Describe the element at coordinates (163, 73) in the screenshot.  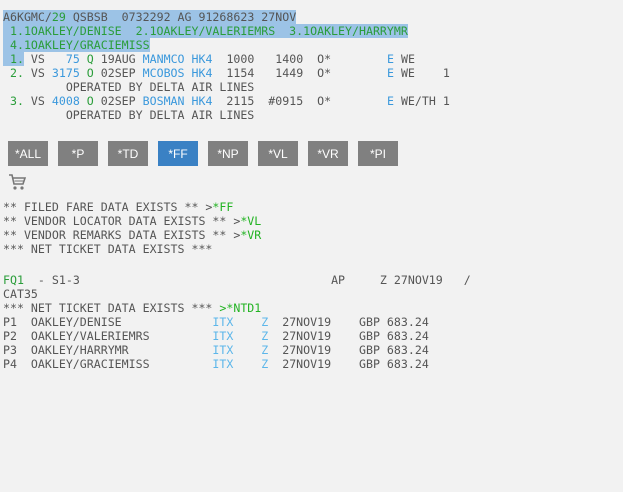
I see `text-segment: MCOBOS` at that location.